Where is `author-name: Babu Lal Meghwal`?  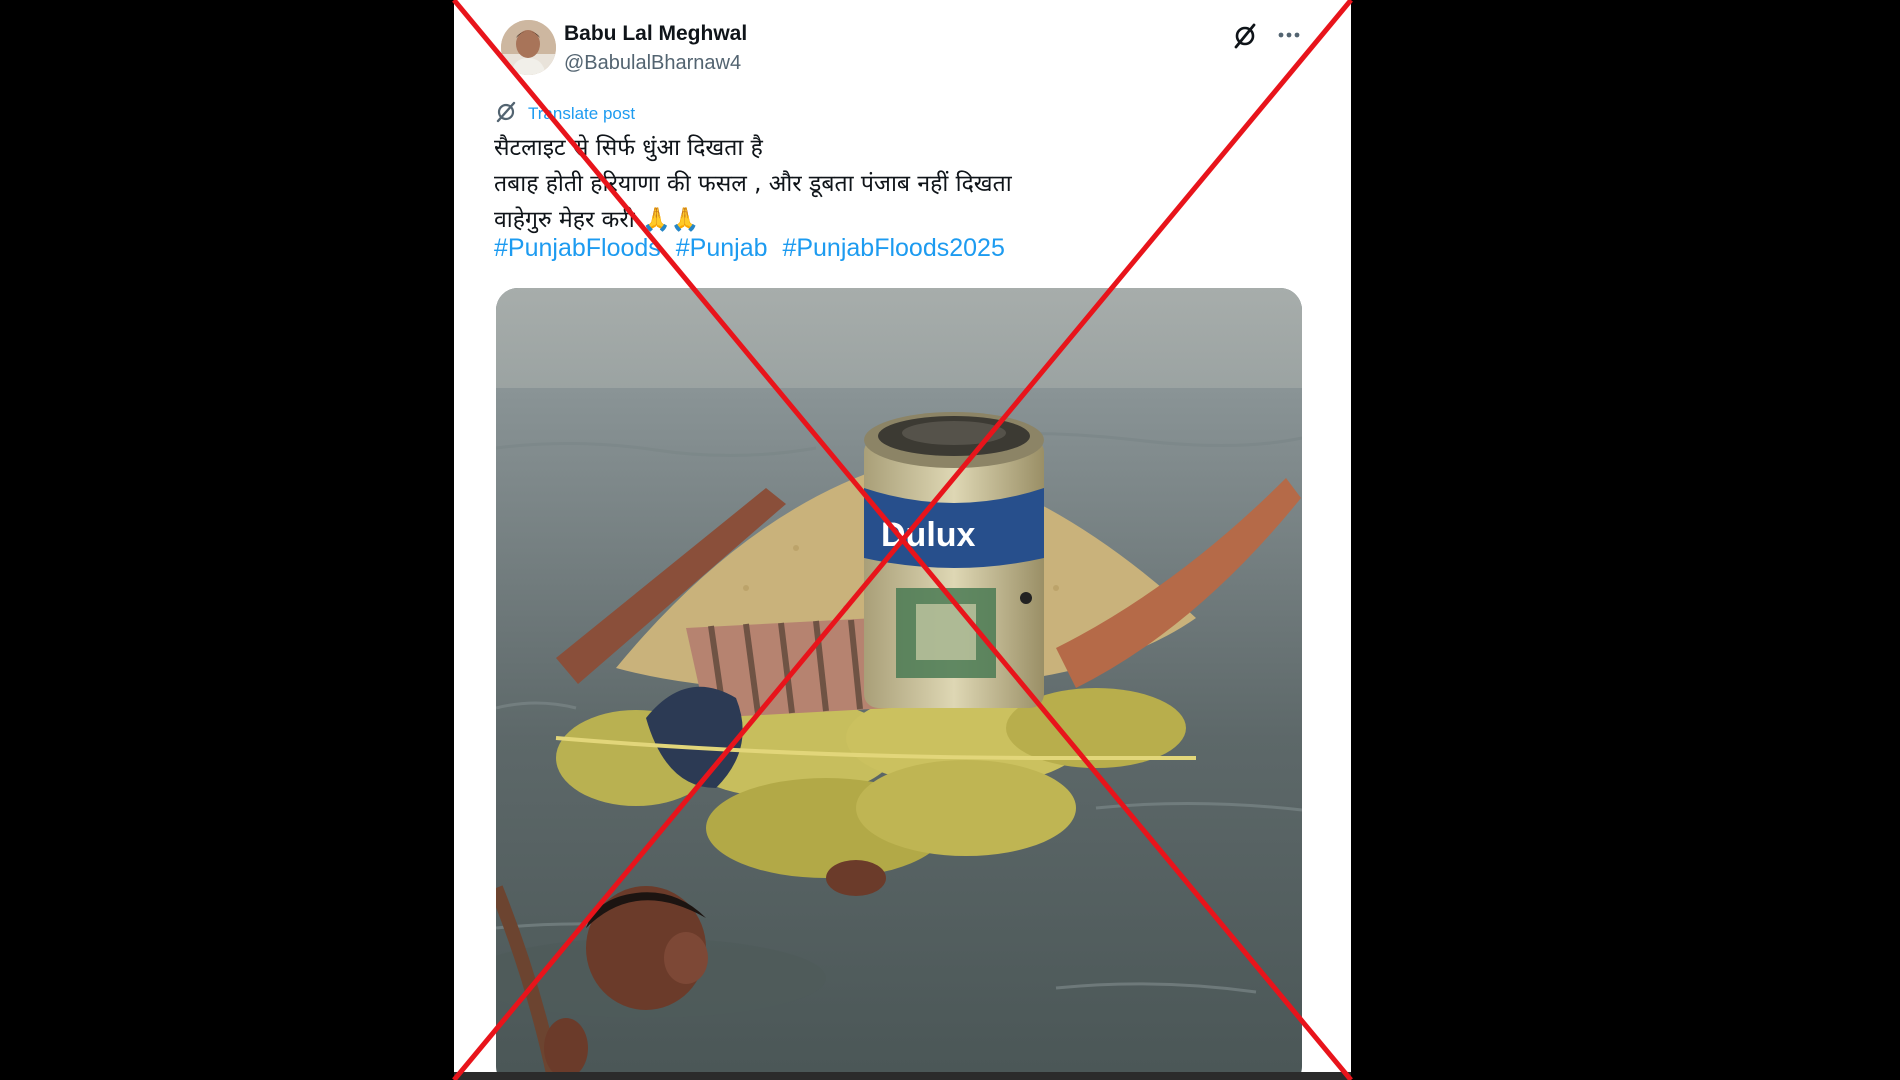 author-name: Babu Lal Meghwal is located at coordinates (655, 34).